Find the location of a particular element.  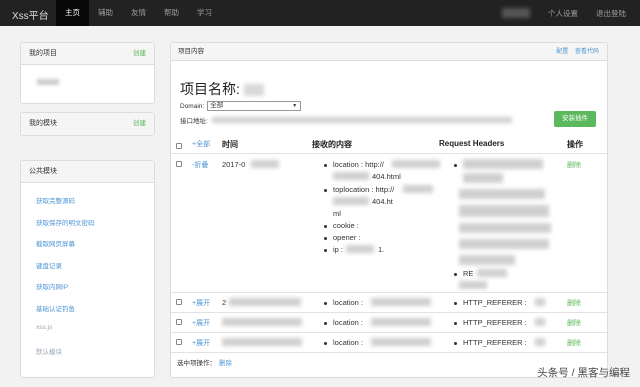

nav-item-logout: 退出登陆 is located at coordinates (611, 13).